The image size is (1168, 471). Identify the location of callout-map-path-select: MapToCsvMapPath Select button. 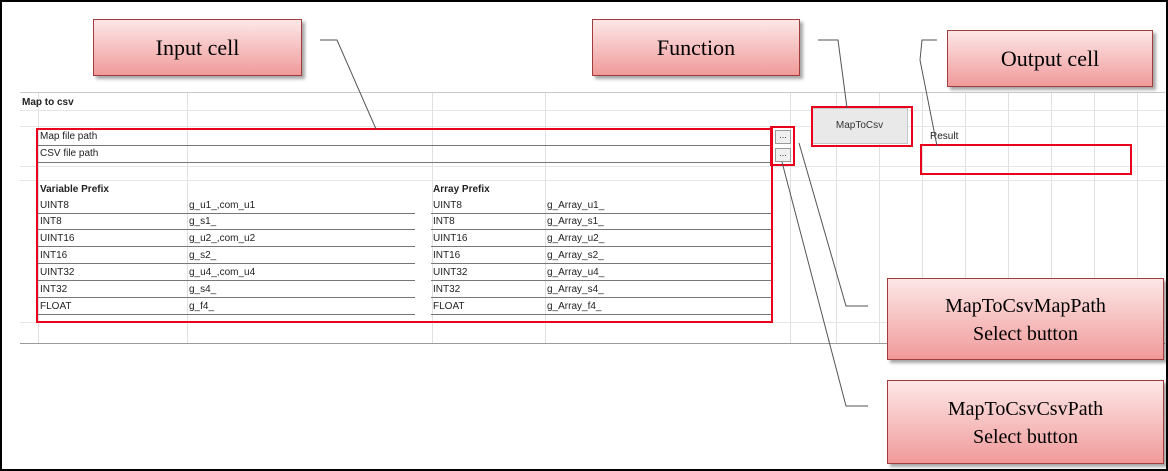
(1025, 319).